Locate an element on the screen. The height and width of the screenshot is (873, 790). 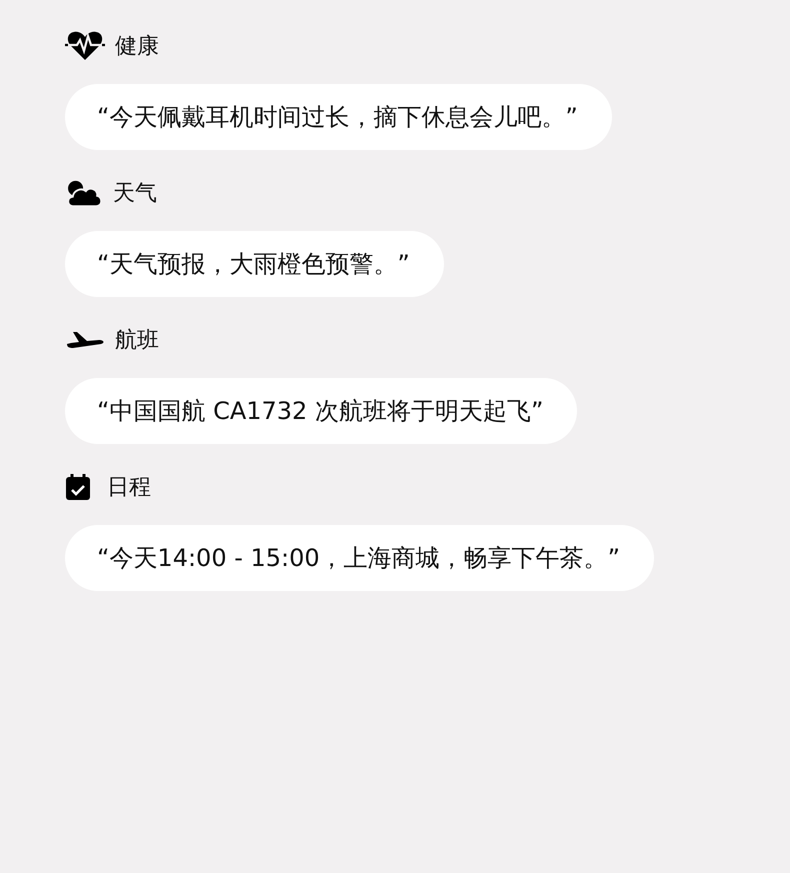
message-bubble: “中国国航 CA1732 次航班将于明天起飞” is located at coordinates (321, 411).